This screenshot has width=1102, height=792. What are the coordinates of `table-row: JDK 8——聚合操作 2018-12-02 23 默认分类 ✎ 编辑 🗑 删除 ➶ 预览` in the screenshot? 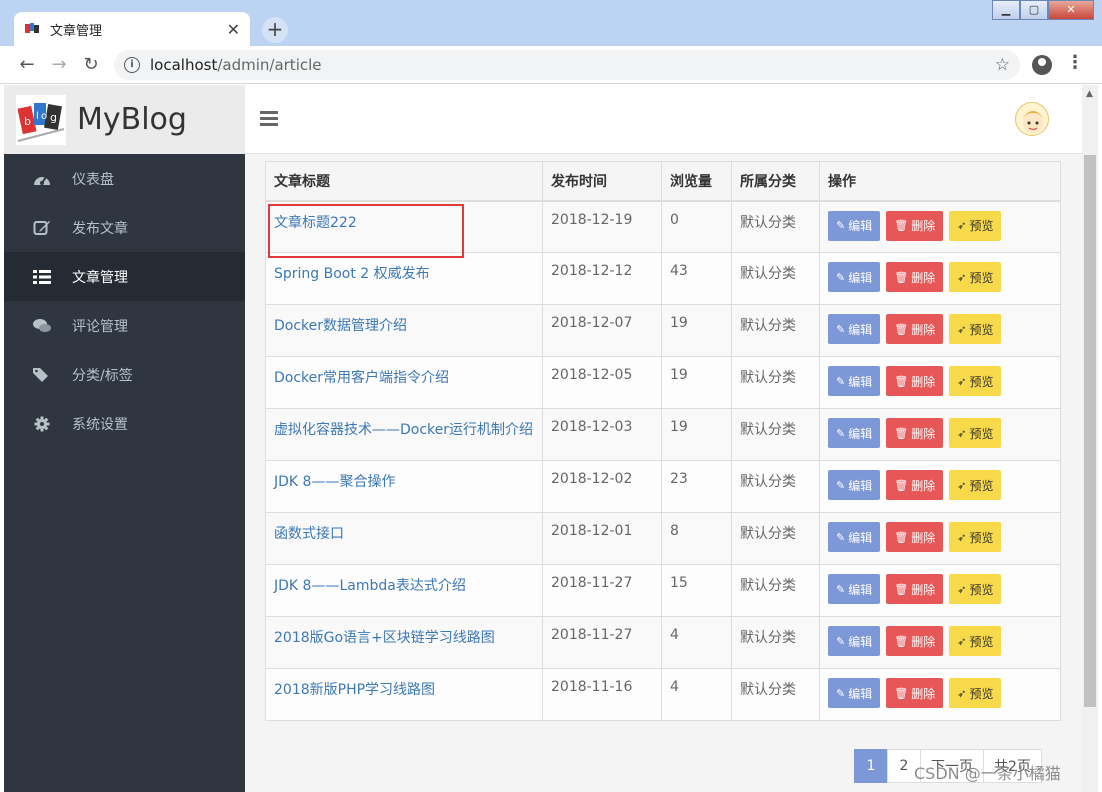 It's located at (663, 486).